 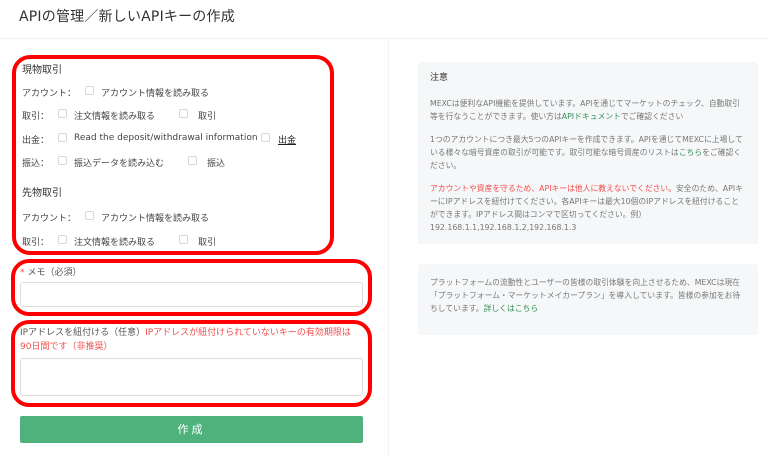 What do you see at coordinates (36, 141) in the screenshot?
I see `spot-withdraw-label: 出金：` at bounding box center [36, 141].